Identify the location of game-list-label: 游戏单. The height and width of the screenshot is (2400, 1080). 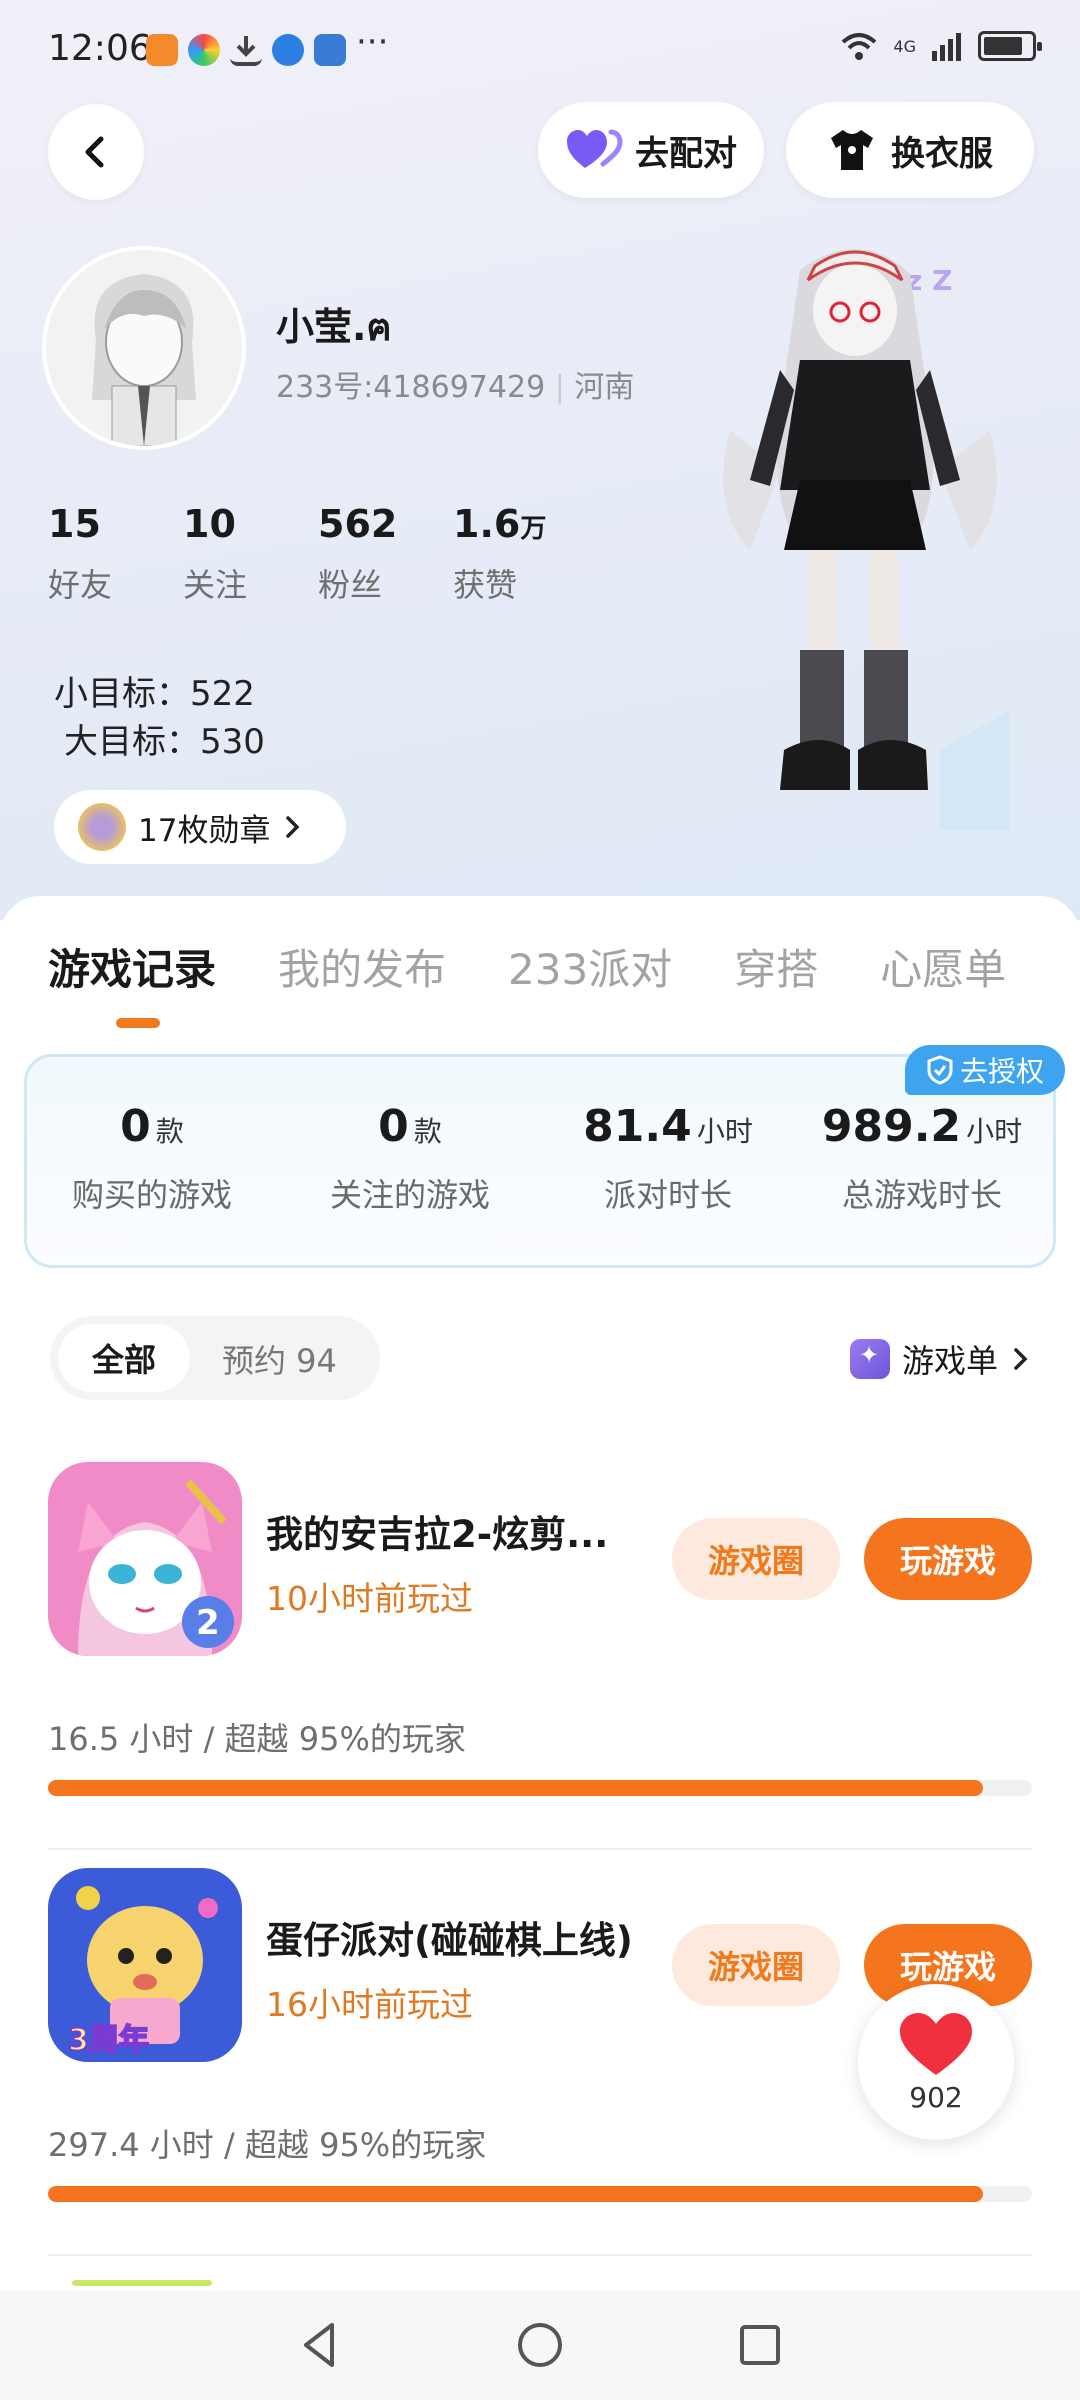
(949, 1361).